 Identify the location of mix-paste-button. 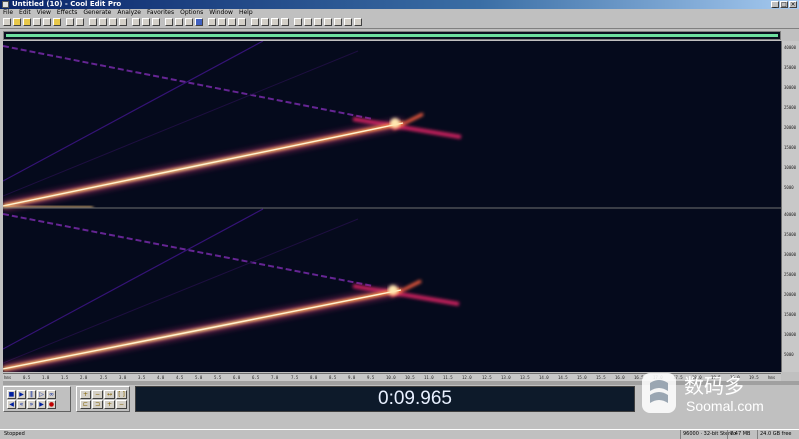
(123, 22).